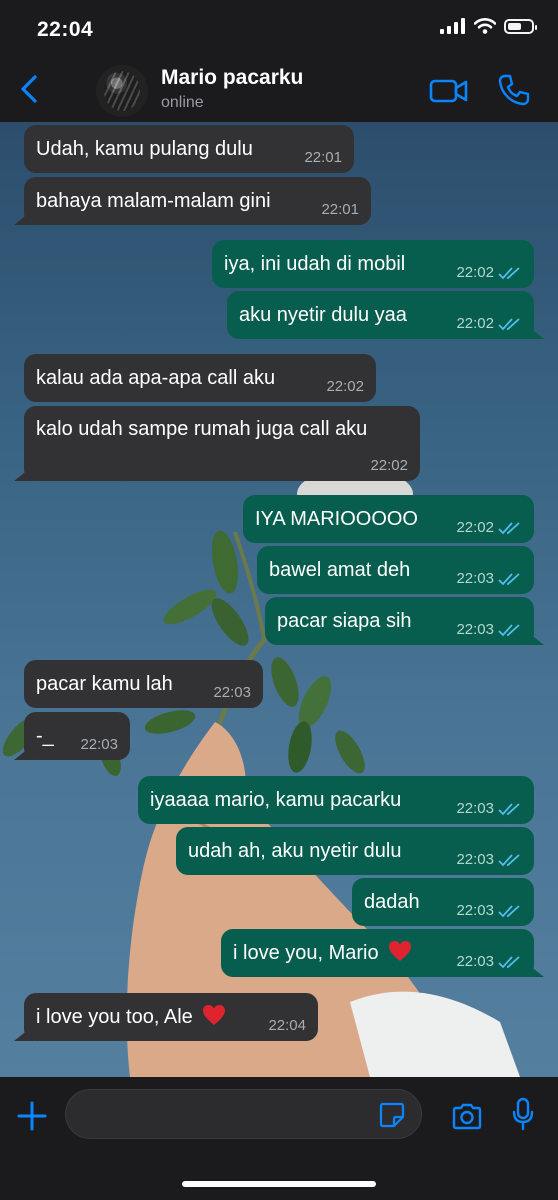 This screenshot has height=1200, width=558. I want to click on contact-name: Mario pacarku, so click(232, 78).